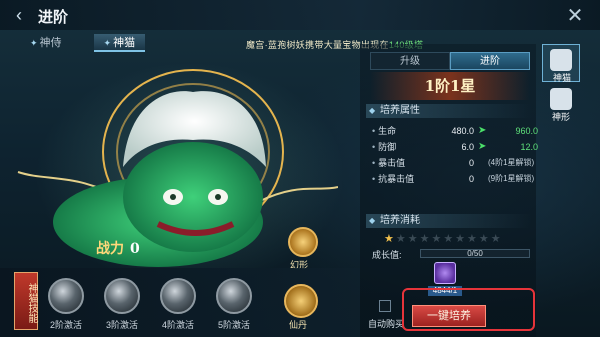 The width and height of the screenshot is (600, 337). I want to click on attr-name: 生命, so click(384, 131).